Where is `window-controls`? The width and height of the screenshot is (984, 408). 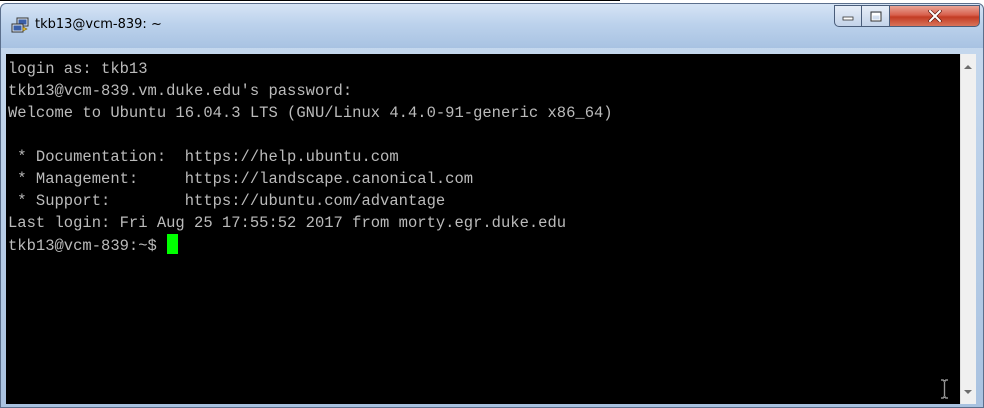
window-controls is located at coordinates (907, 16).